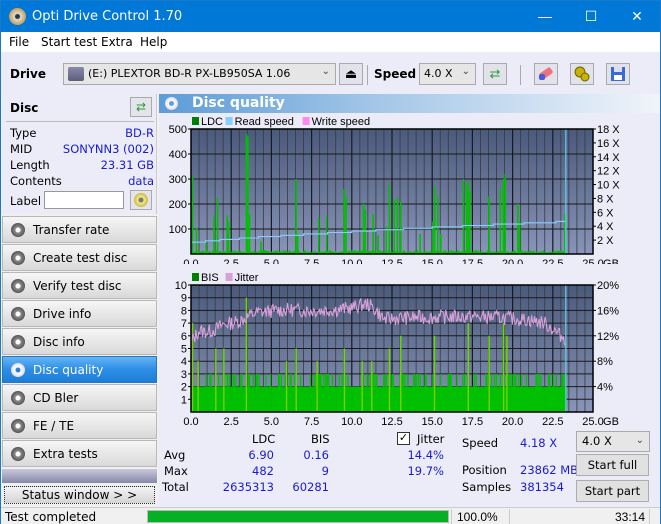 The image size is (661, 524). Describe the element at coordinates (618, 74) in the screenshot. I see `save-button` at that location.